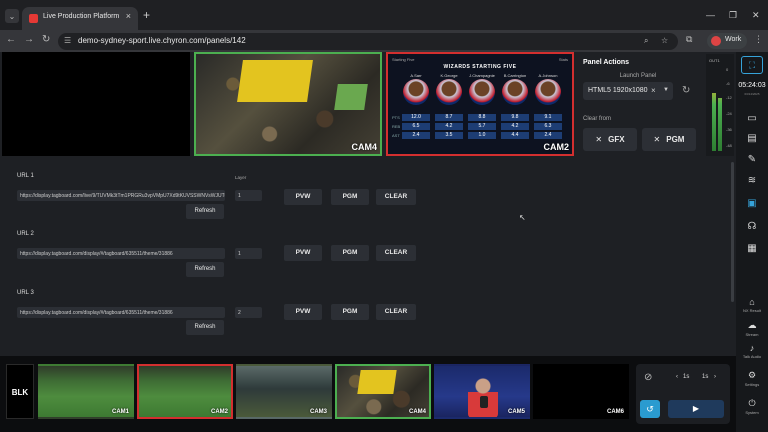 The width and height of the screenshot is (768, 432). I want to click on zoom-icon: ⌕, so click(646, 41).